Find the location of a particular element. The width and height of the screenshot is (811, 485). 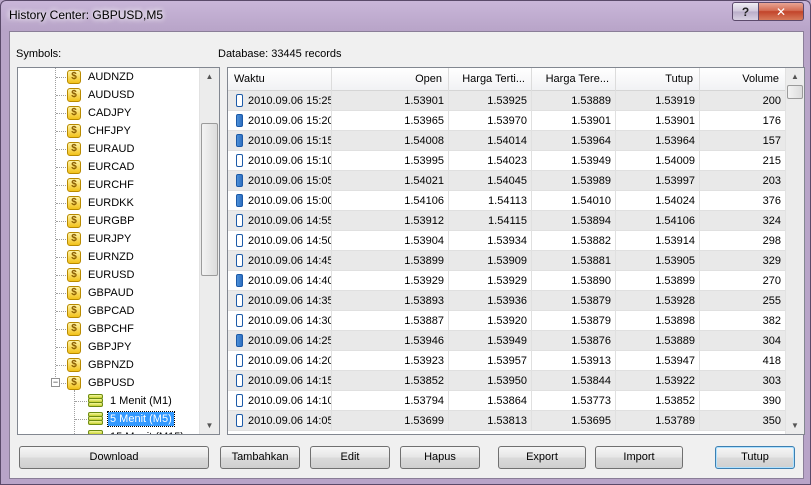

tree-item-timeframe: 5 Menit (M5) is located at coordinates (131, 419).